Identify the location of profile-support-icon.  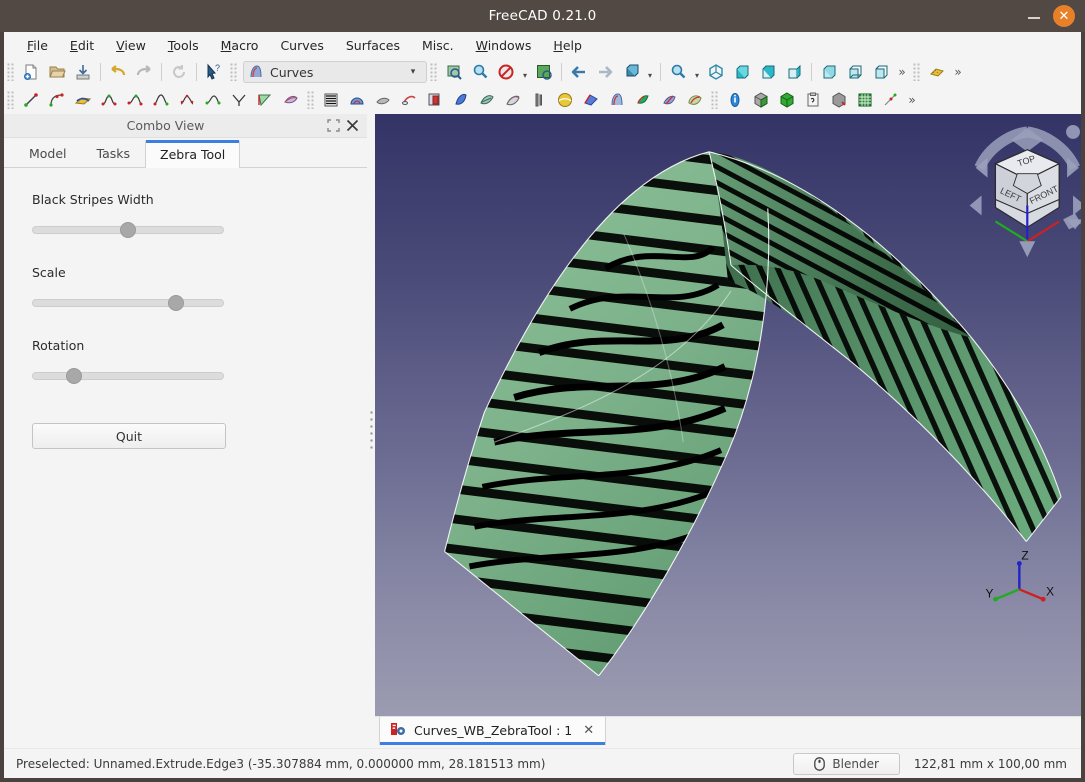
(435, 100).